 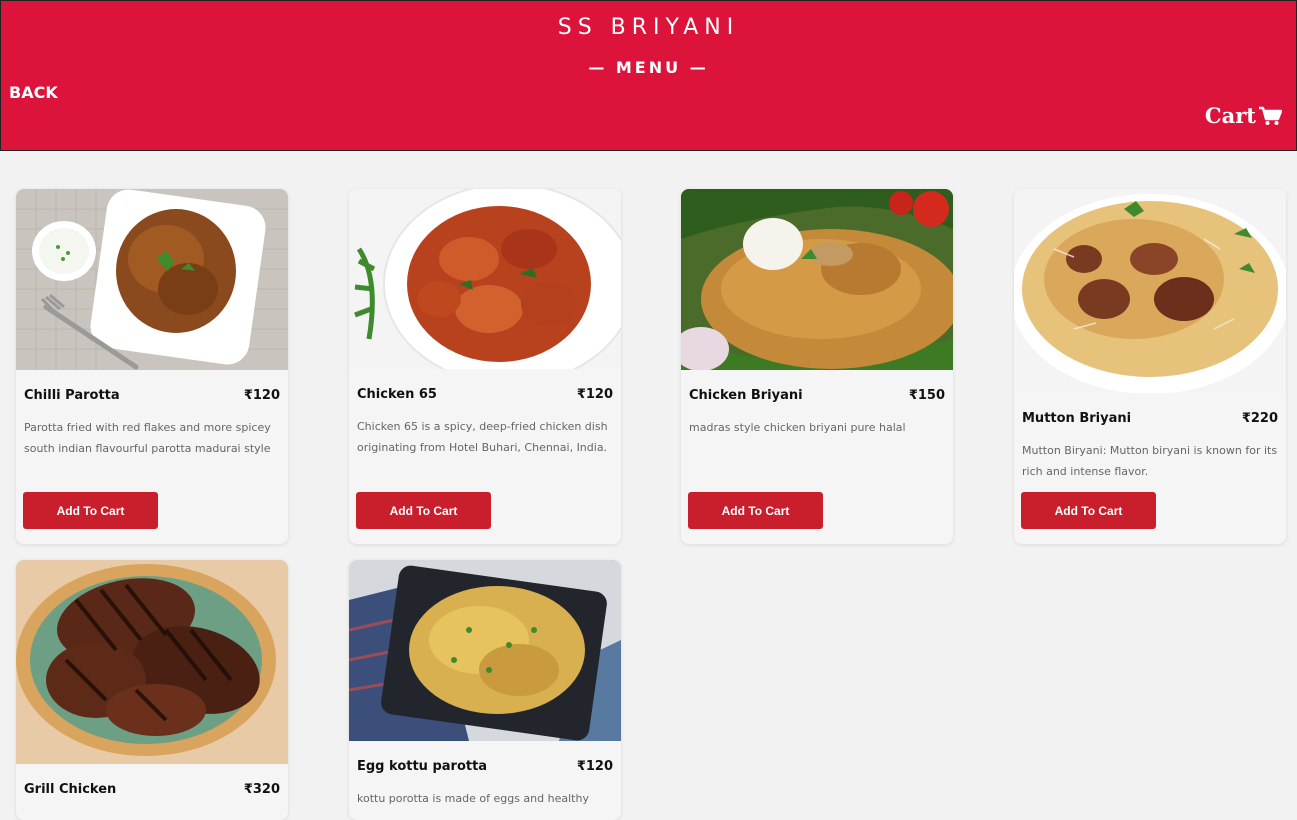 I want to click on food-photo-chilli-parotta, so click(x=152, y=279).